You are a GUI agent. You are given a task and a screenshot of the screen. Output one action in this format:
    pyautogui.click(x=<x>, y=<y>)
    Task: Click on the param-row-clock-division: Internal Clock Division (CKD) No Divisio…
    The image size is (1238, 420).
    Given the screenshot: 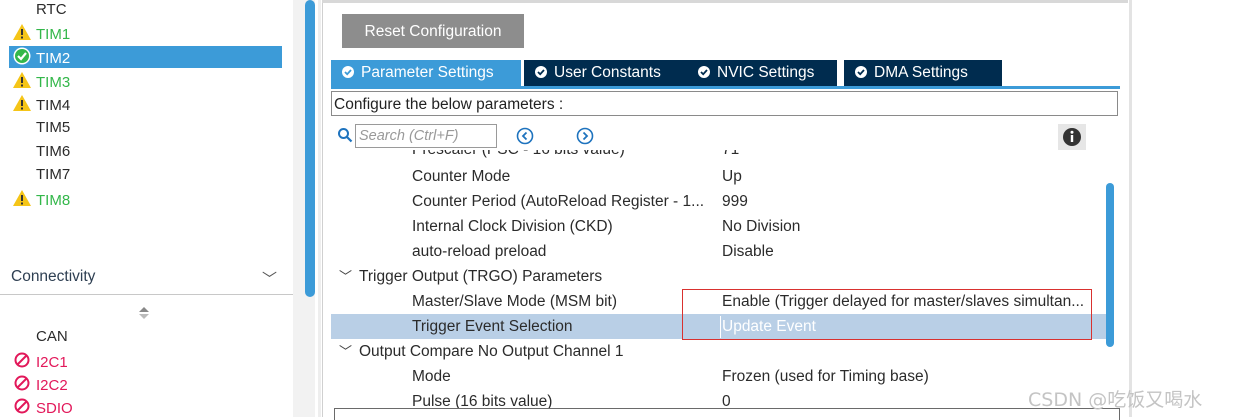 What is the action you would take?
    pyautogui.click(x=719, y=226)
    